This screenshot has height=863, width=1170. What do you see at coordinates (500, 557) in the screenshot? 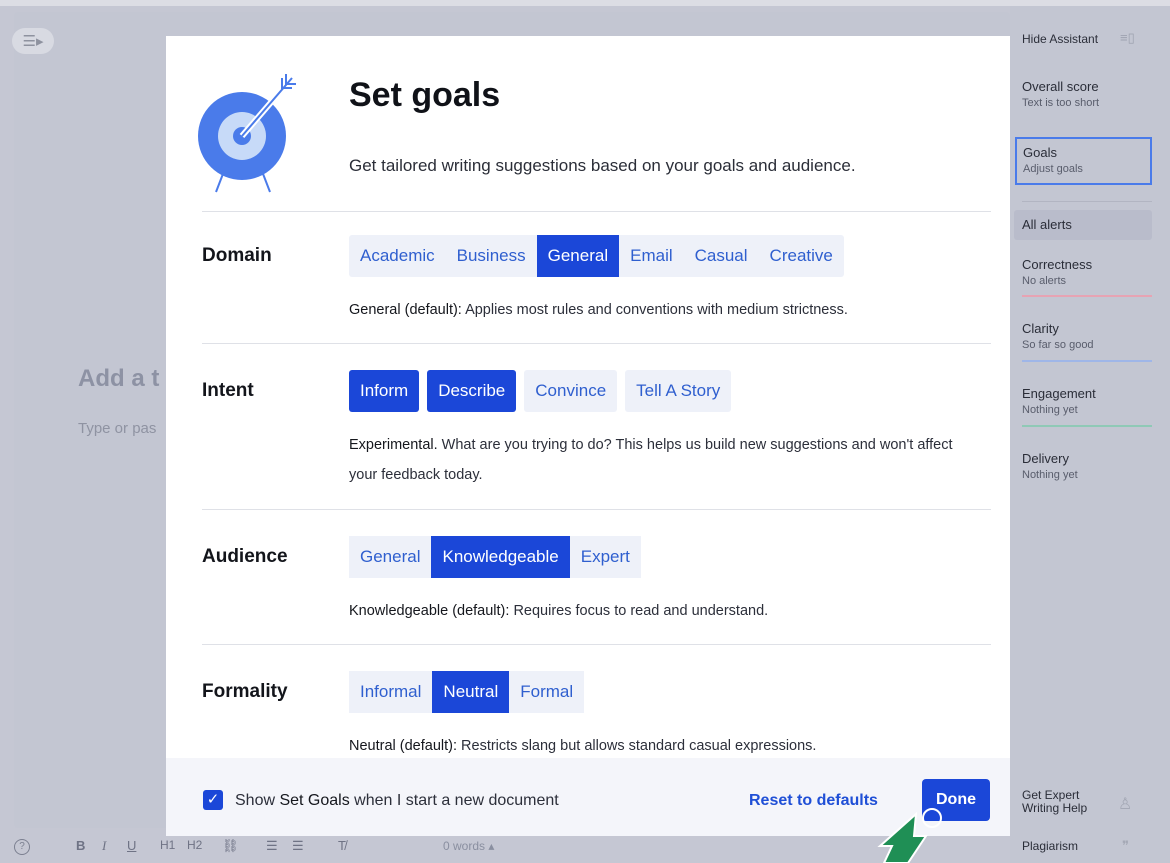
I see `audience-option-knowledgeable: Knowledgeable` at bounding box center [500, 557].